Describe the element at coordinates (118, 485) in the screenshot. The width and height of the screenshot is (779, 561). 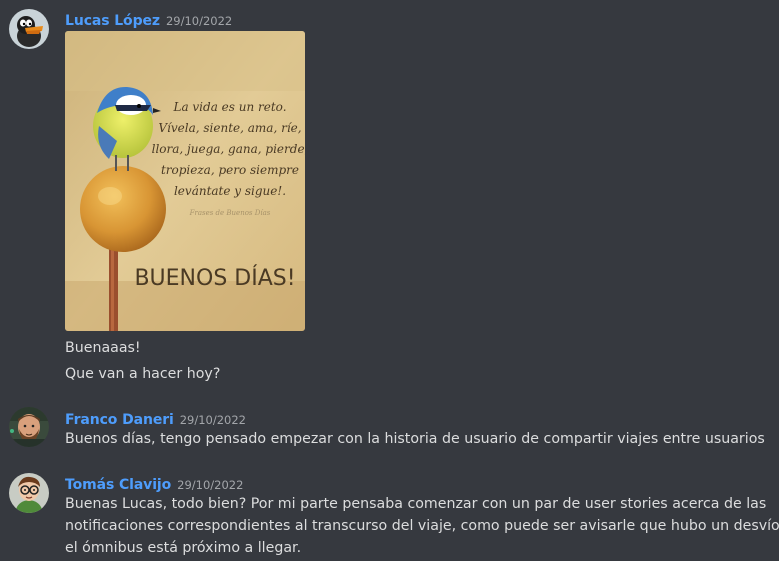
I see `username: Tomás Clavijo` at that location.